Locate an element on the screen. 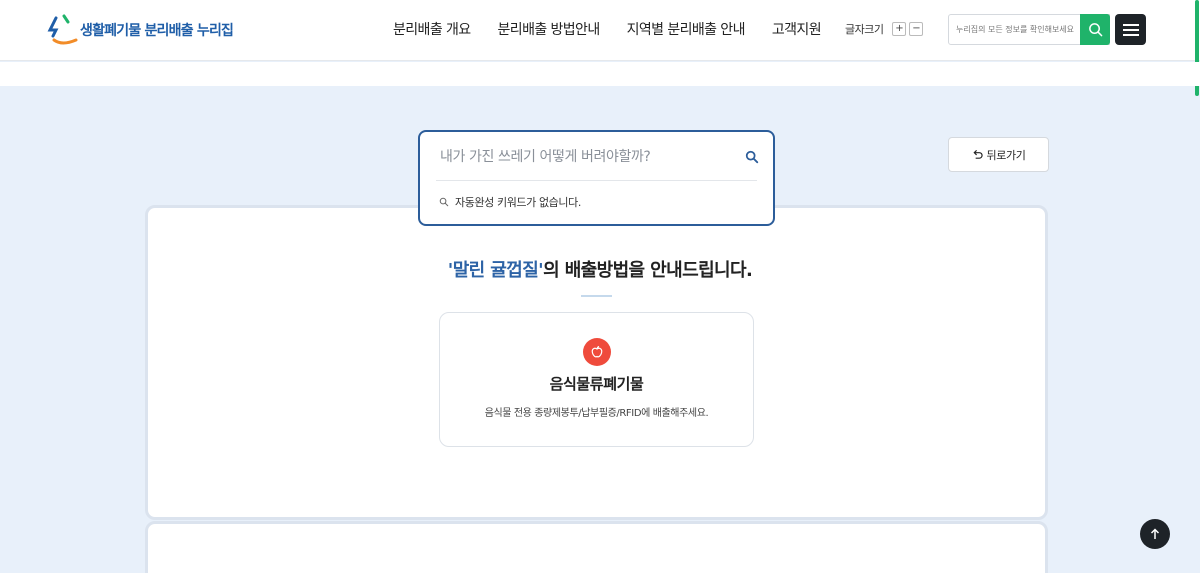  apple-icon is located at coordinates (597, 352).